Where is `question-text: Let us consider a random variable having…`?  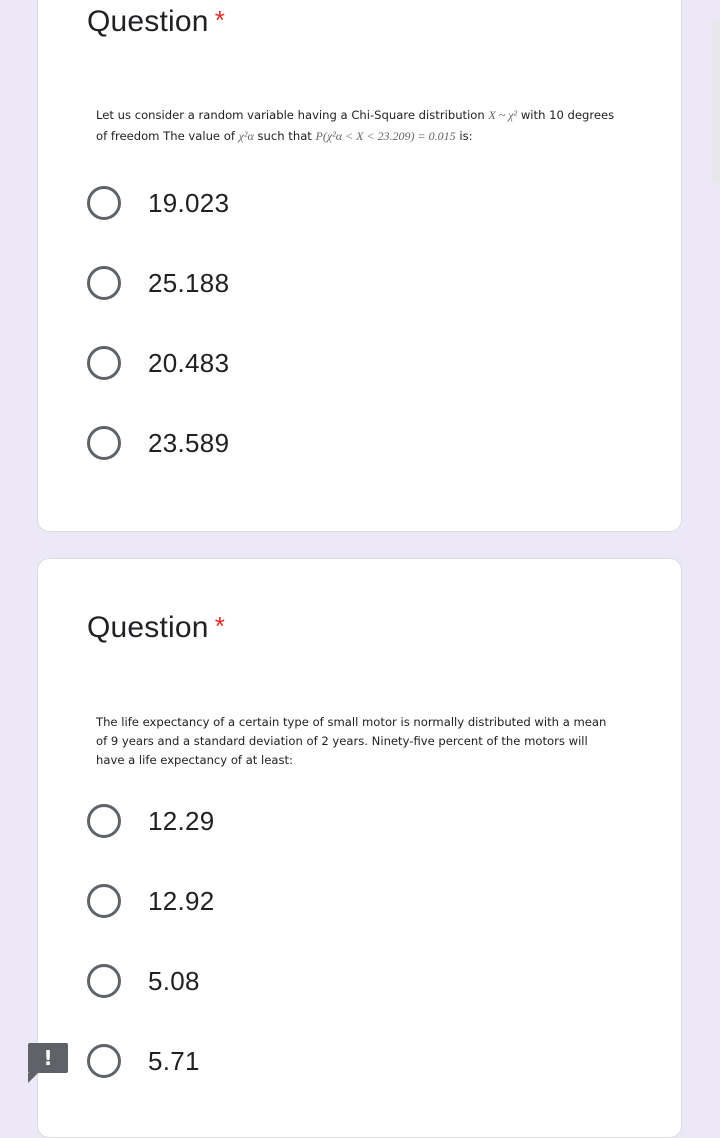 question-text: Let us consider a random variable having… is located at coordinates (356, 126).